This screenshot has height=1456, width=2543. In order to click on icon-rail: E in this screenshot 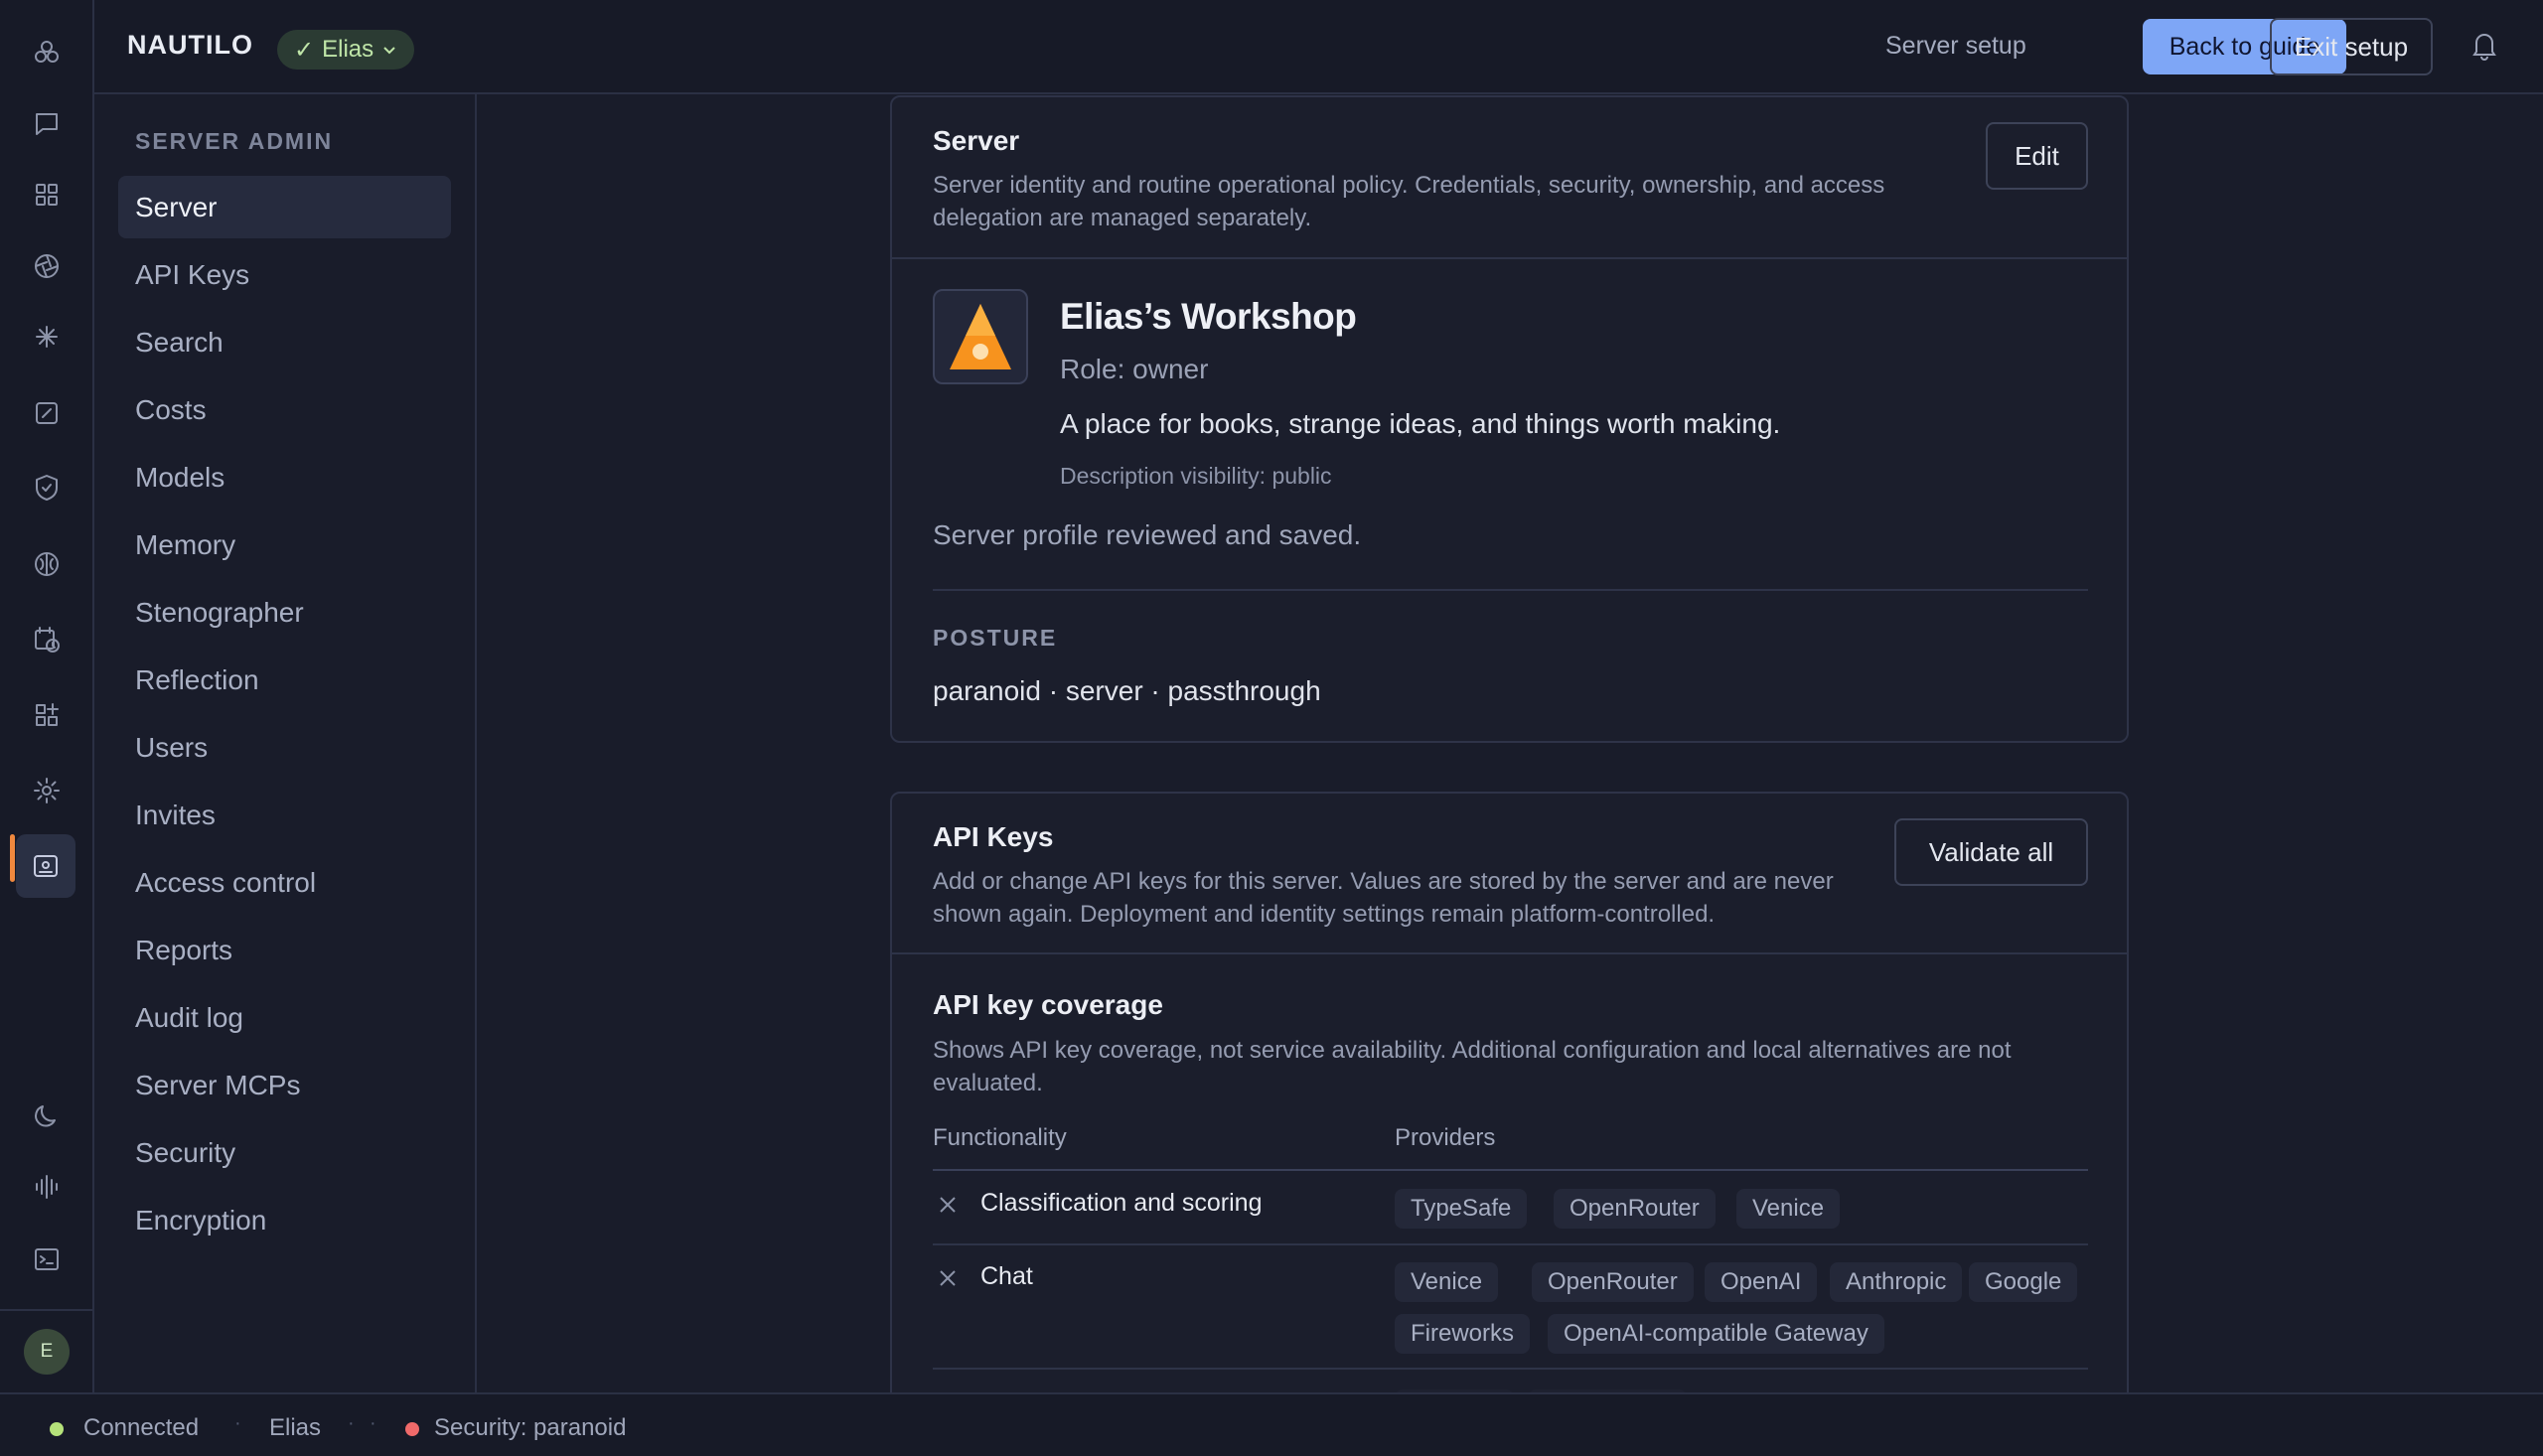, I will do `click(47, 696)`.